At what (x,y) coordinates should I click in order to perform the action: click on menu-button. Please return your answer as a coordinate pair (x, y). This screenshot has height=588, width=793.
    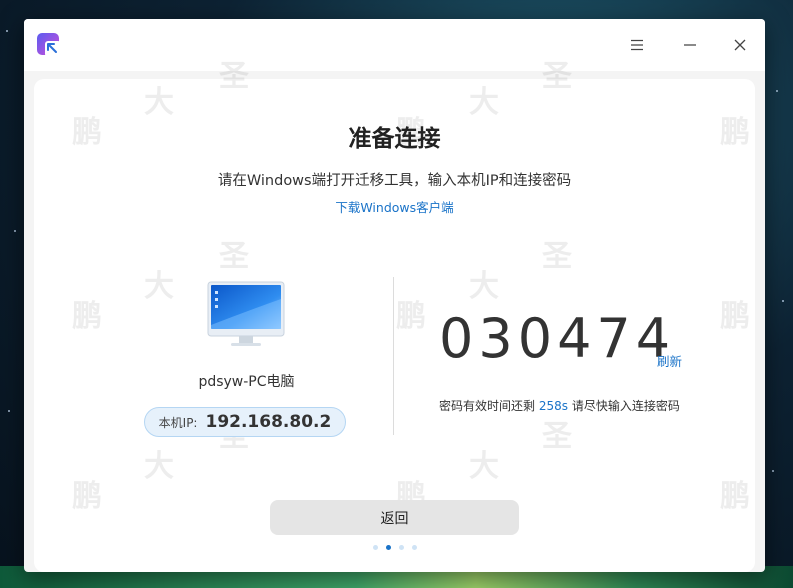
    Looking at the image, I should click on (637, 45).